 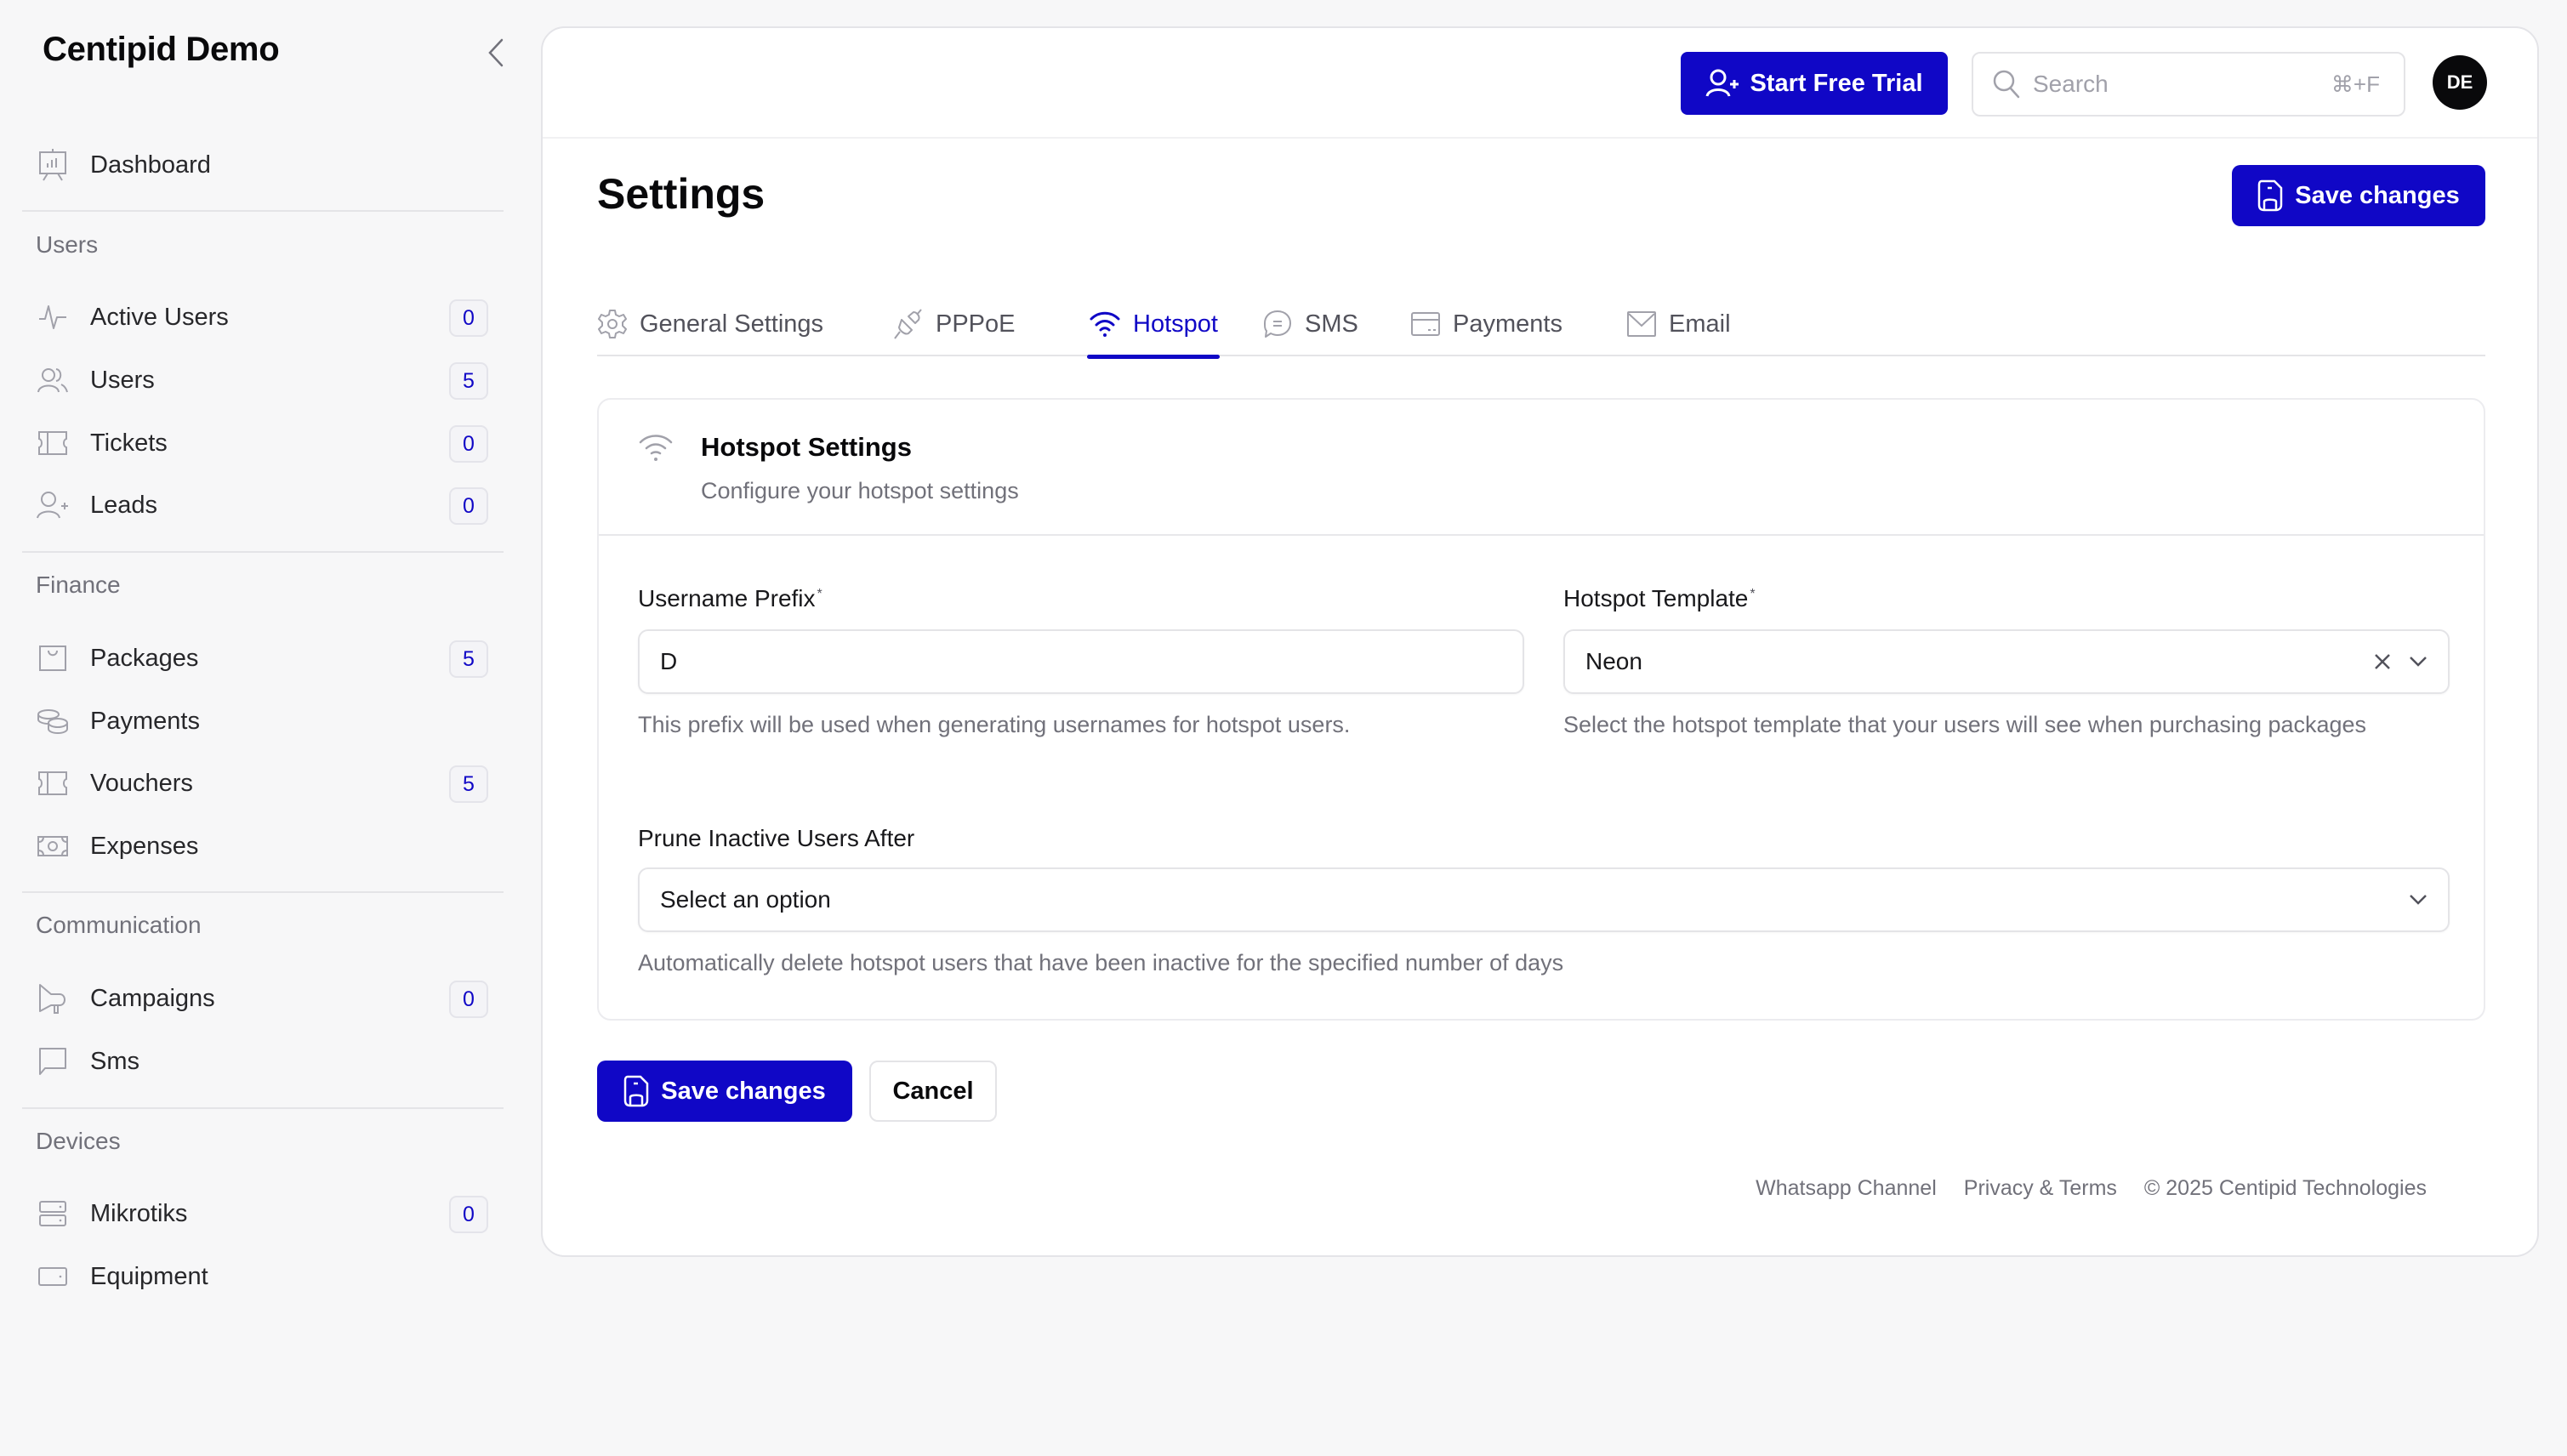 I want to click on sidebar-item-vouchers: Vouchers 5, so click(x=260, y=783).